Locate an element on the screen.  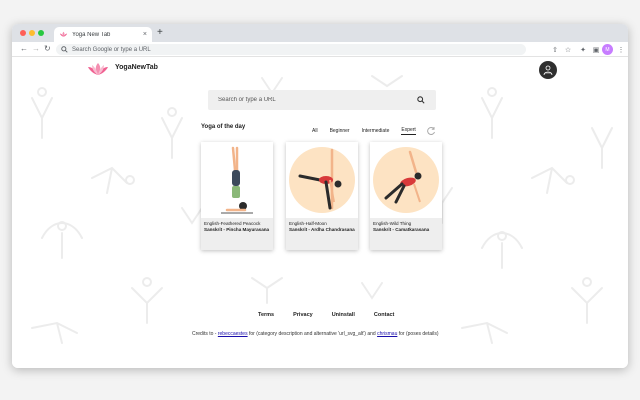
search-input is located at coordinates (317, 100).